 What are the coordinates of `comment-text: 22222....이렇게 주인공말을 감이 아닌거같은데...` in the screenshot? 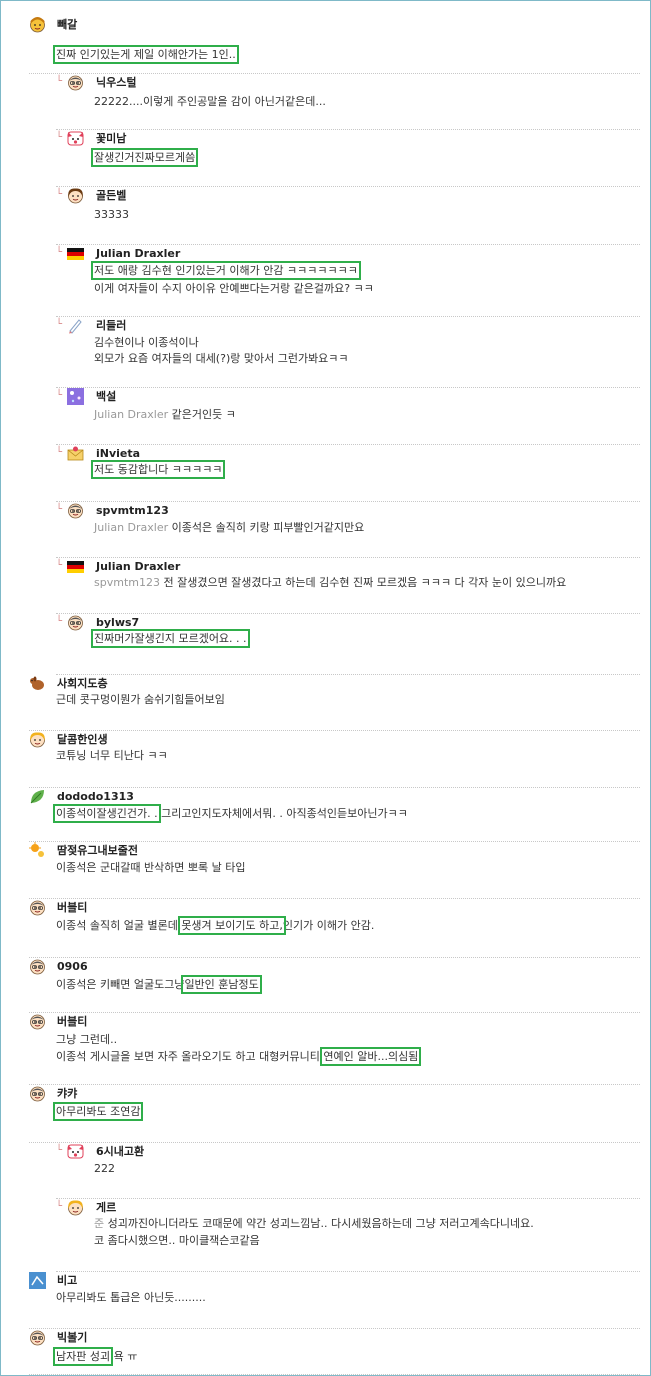 It's located at (210, 101).